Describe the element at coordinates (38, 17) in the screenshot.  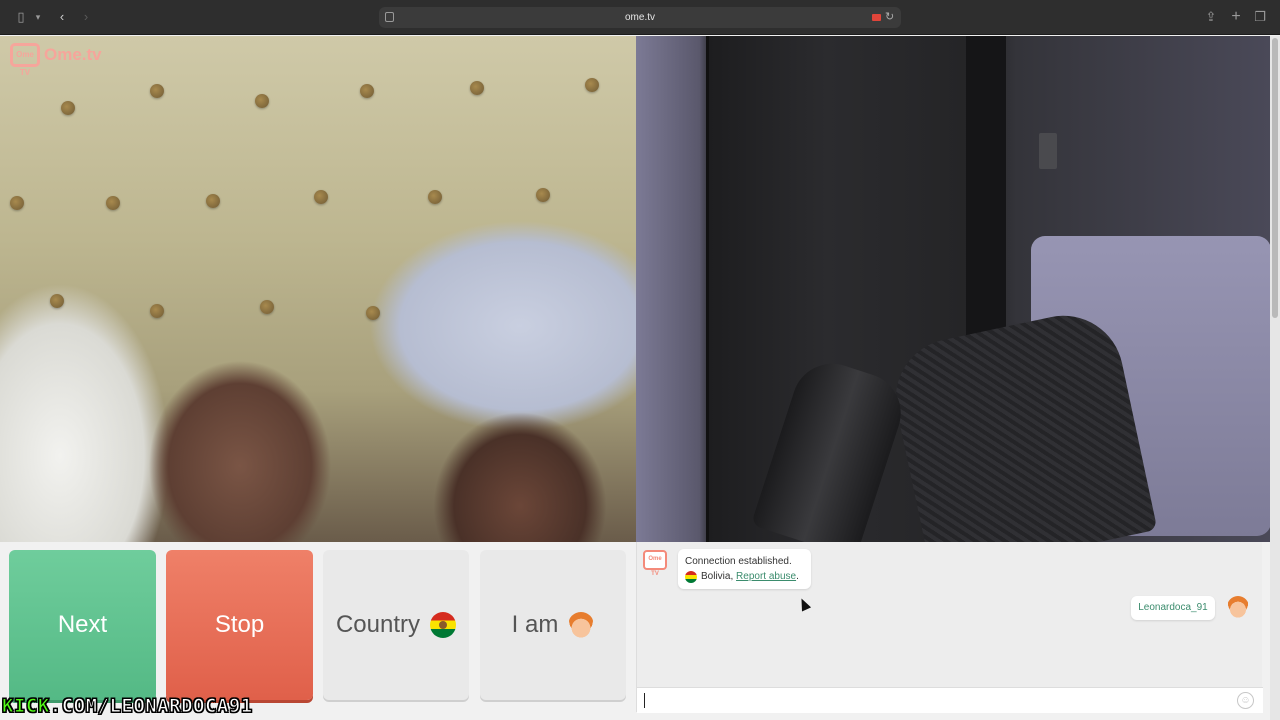
I see `chevron-down-icon: ▾` at that location.